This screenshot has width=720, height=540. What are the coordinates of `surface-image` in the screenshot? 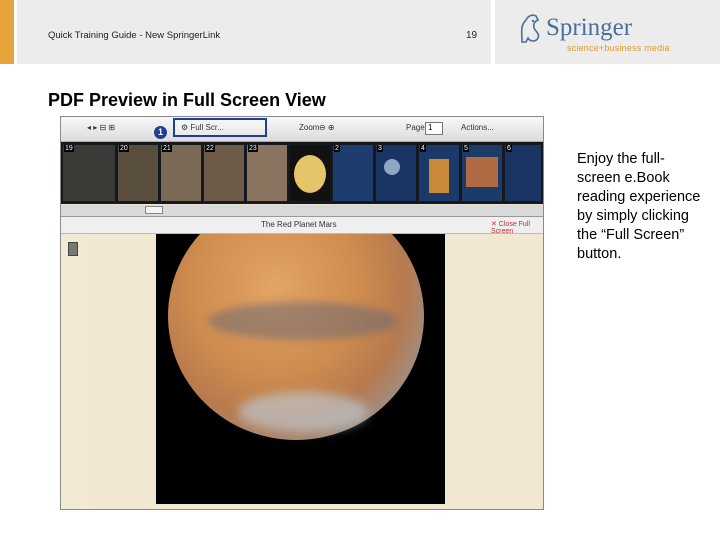 It's located at (482, 172).